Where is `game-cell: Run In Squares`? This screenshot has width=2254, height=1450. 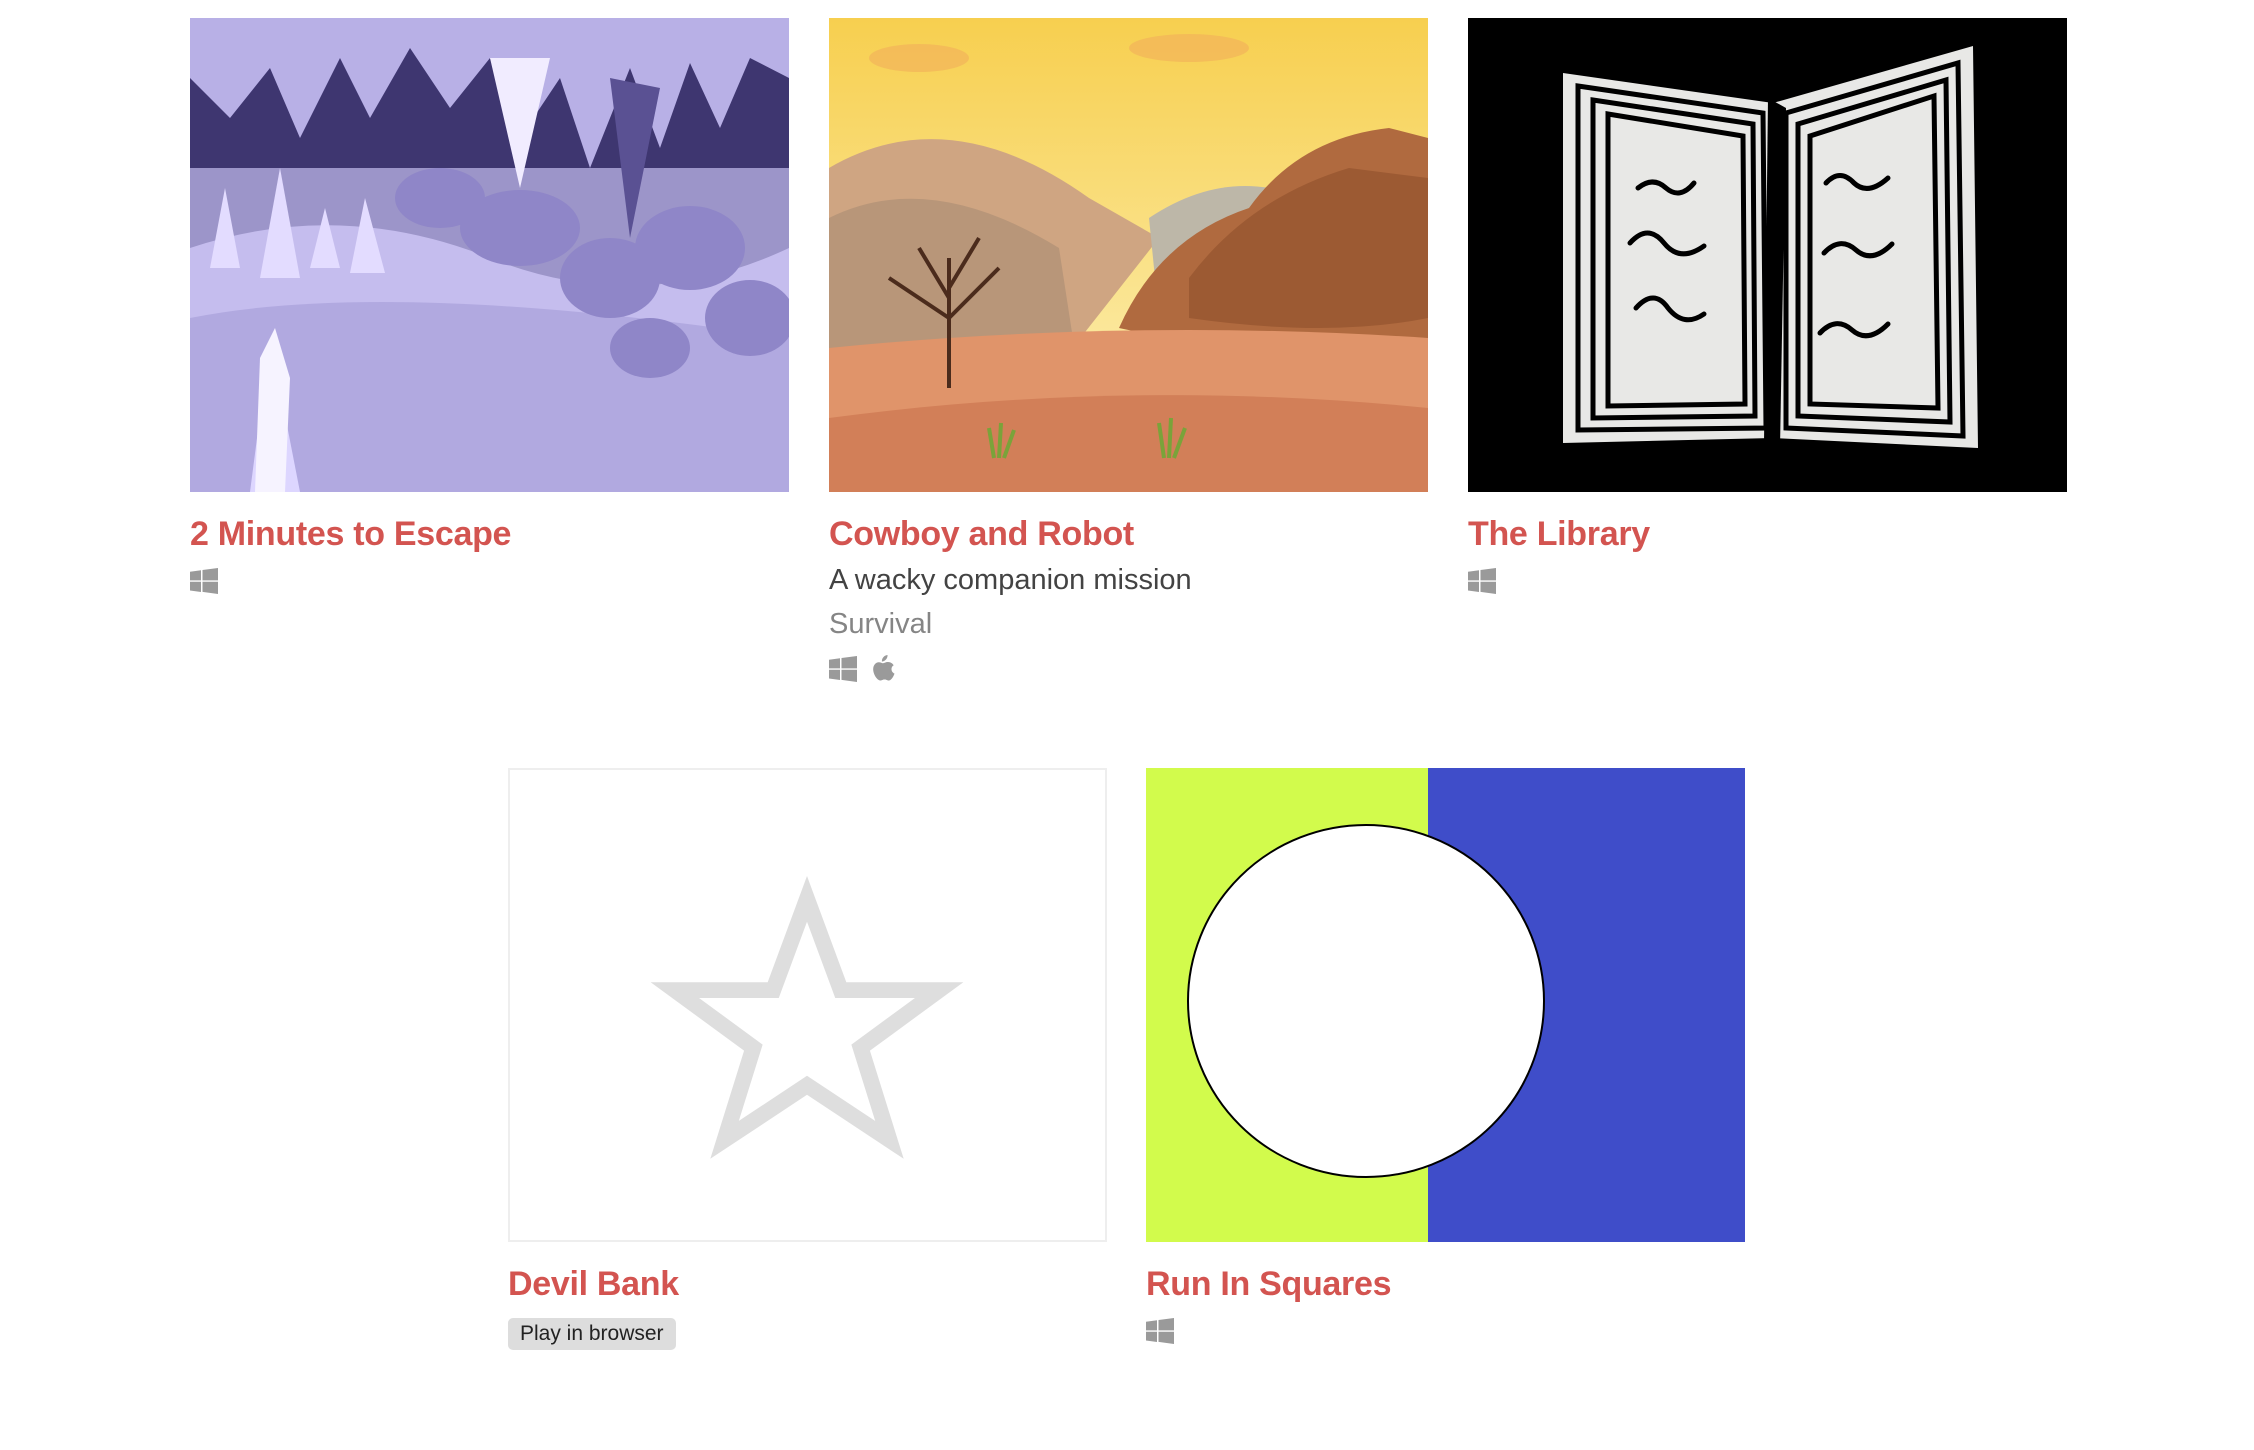 game-cell: Run In Squares is located at coordinates (1445, 1057).